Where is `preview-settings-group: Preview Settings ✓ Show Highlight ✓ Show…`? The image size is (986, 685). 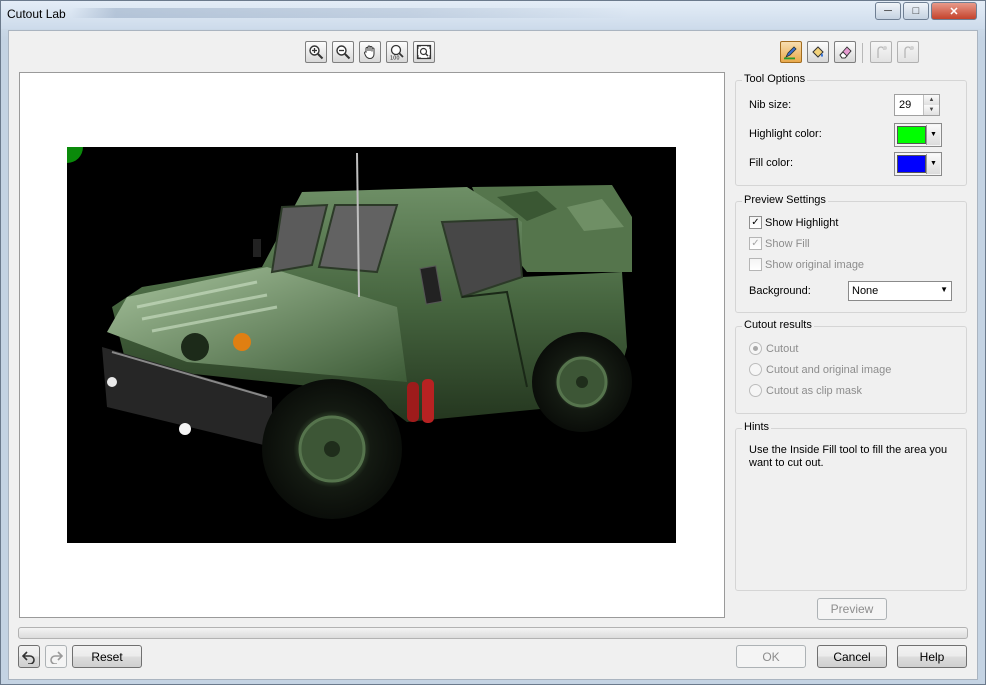
preview-settings-group: Preview Settings ✓ Show Highlight ✓ Show… is located at coordinates (851, 253).